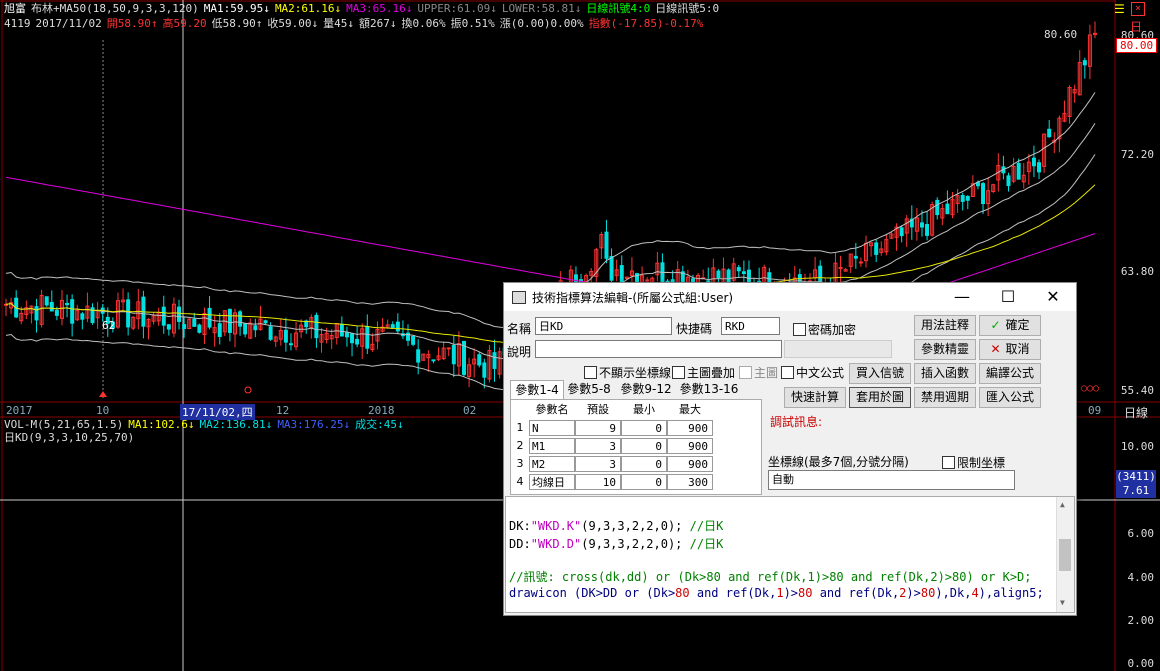 This screenshot has width=1160, height=671. What do you see at coordinates (598, 428) in the screenshot?
I see `param-default-cell: 9` at bounding box center [598, 428].